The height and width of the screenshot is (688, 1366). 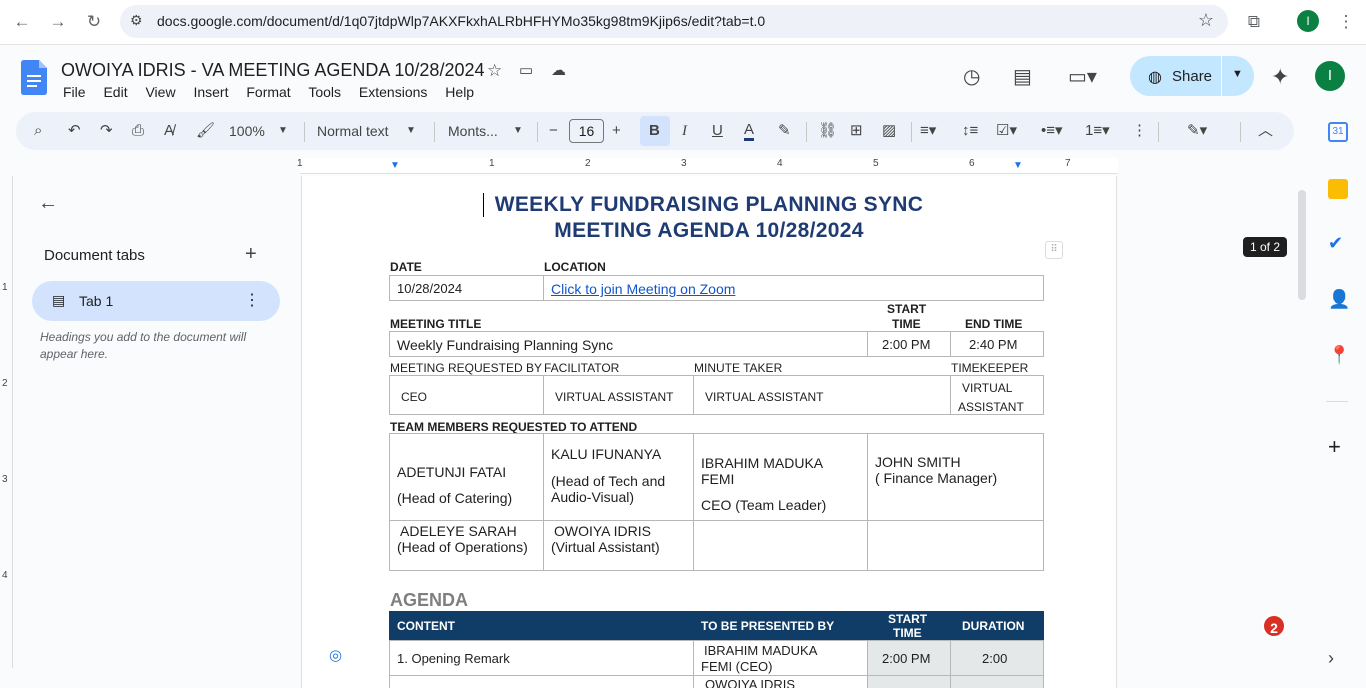 What do you see at coordinates (1339, 299) in the screenshot?
I see `contacts-icon: 👤` at bounding box center [1339, 299].